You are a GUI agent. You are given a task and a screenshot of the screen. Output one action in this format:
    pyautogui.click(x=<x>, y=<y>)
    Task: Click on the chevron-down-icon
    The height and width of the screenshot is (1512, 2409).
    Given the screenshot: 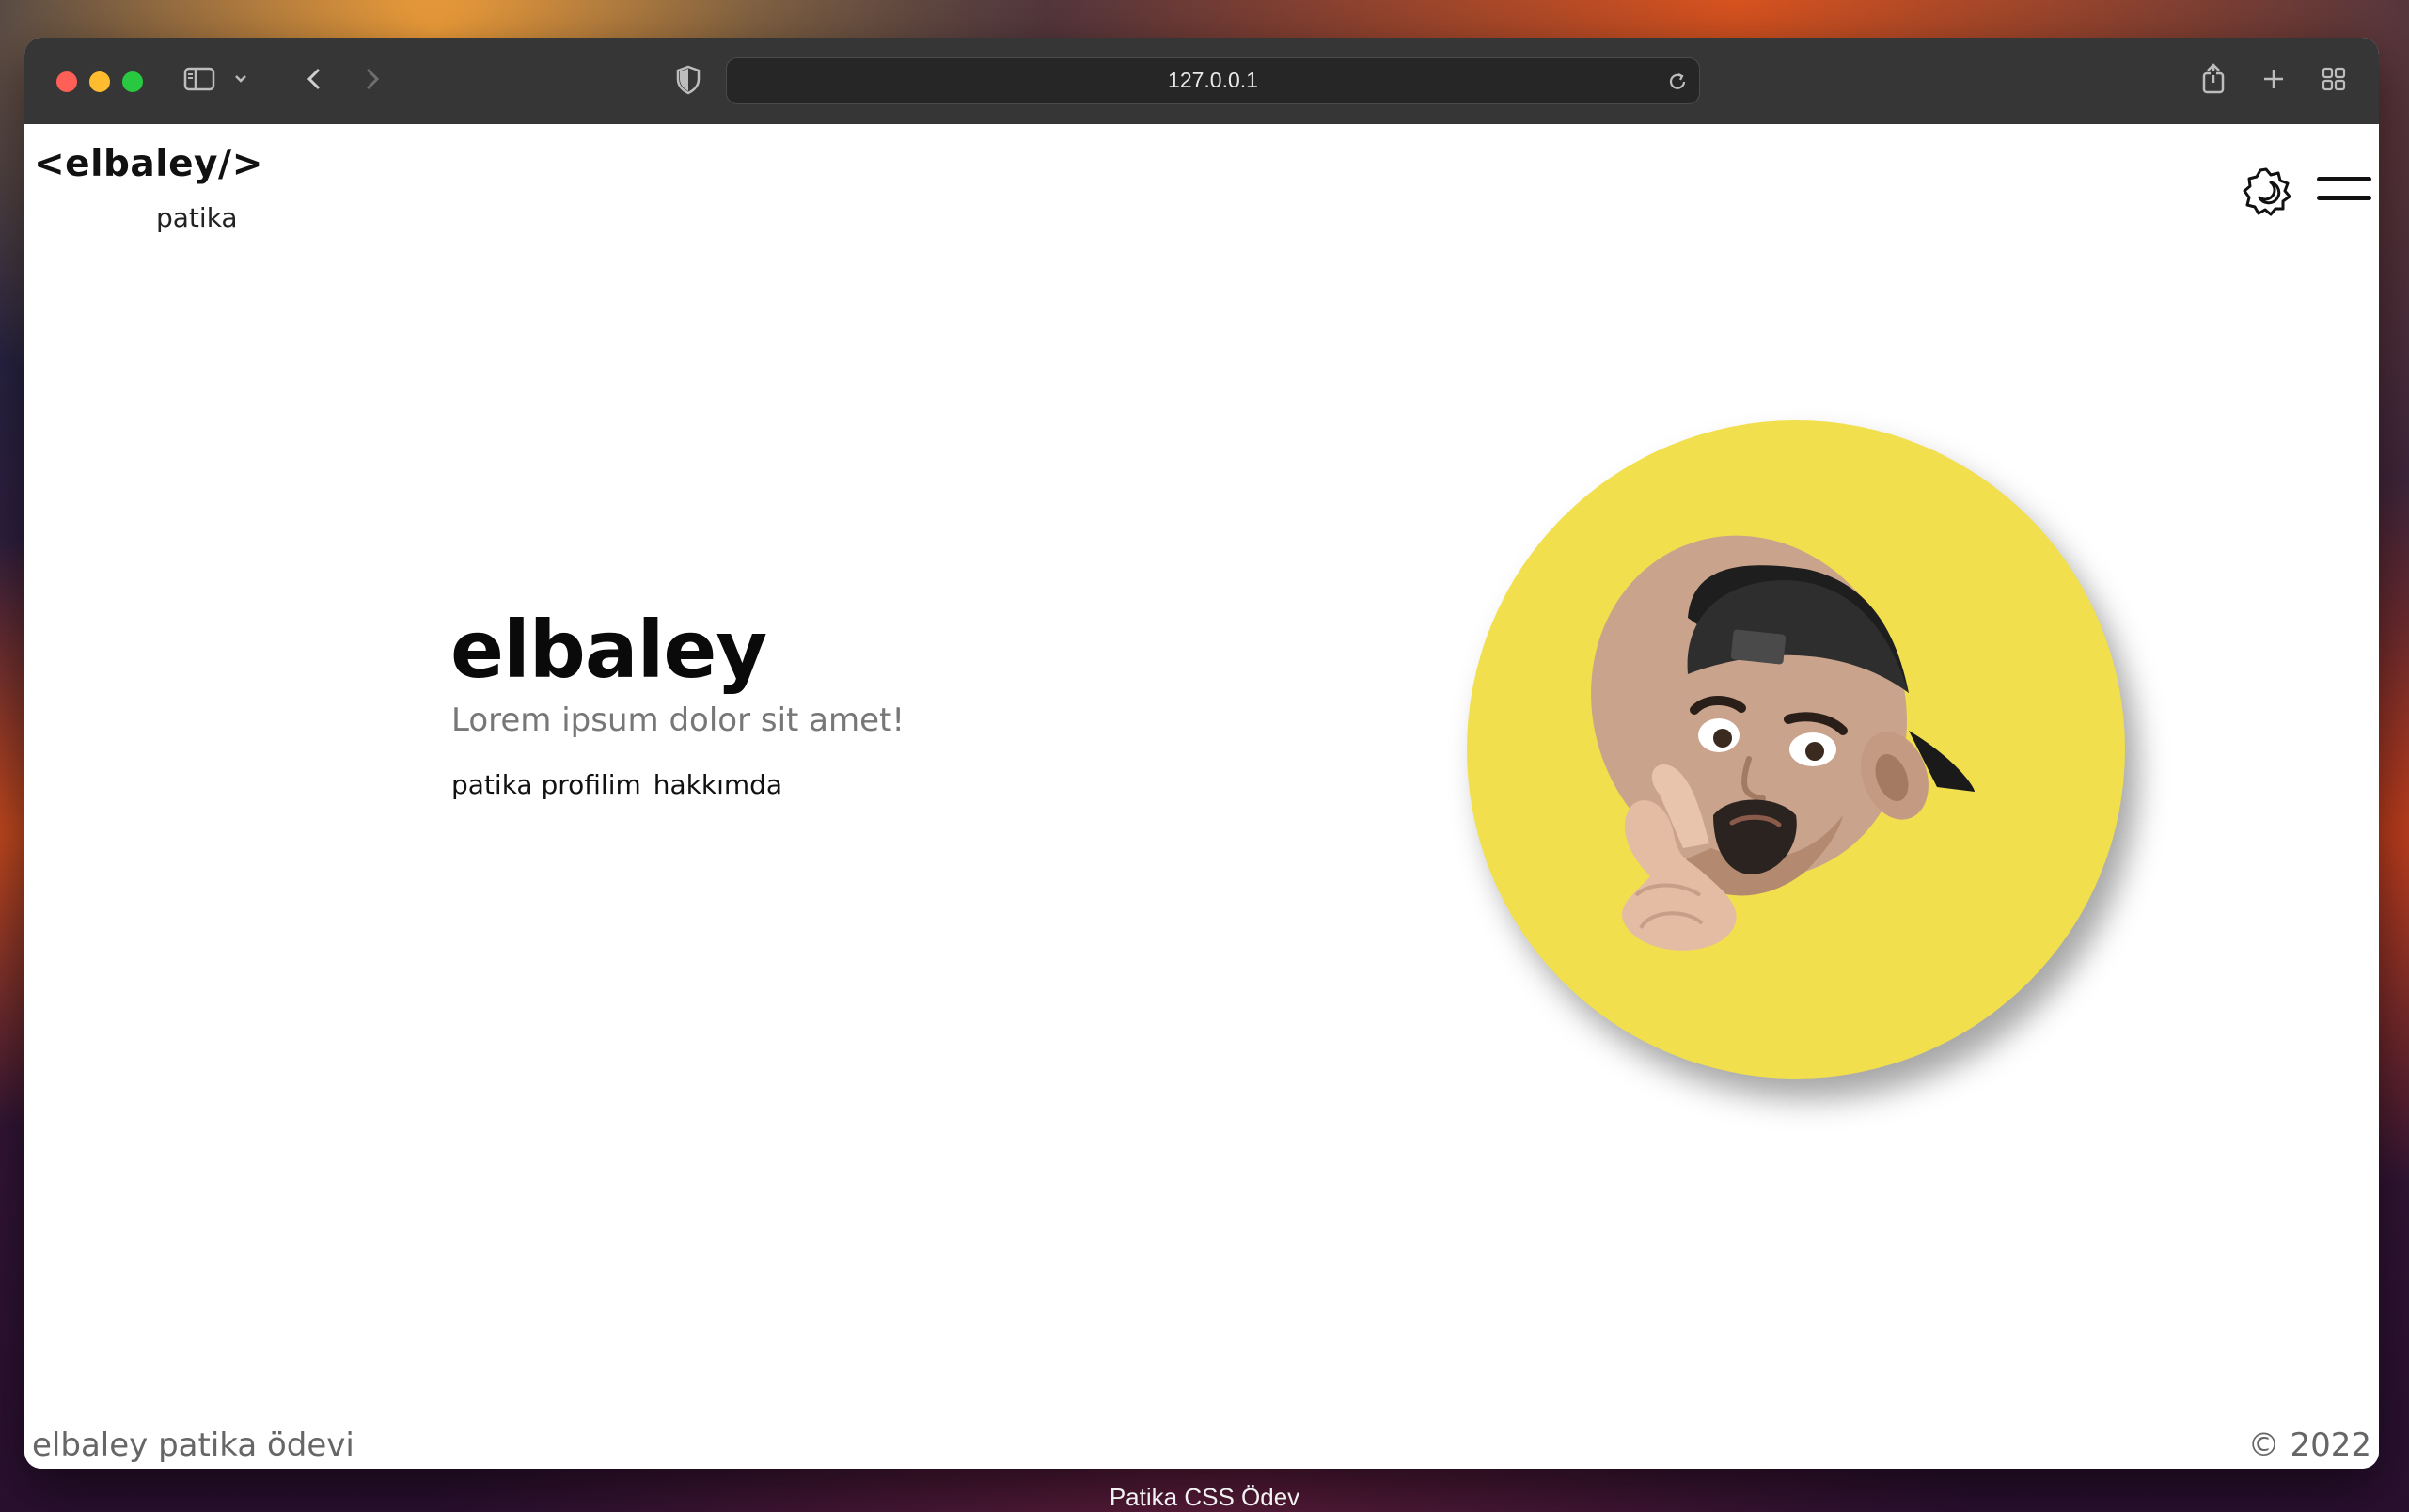 What is the action you would take?
    pyautogui.click(x=240, y=79)
    